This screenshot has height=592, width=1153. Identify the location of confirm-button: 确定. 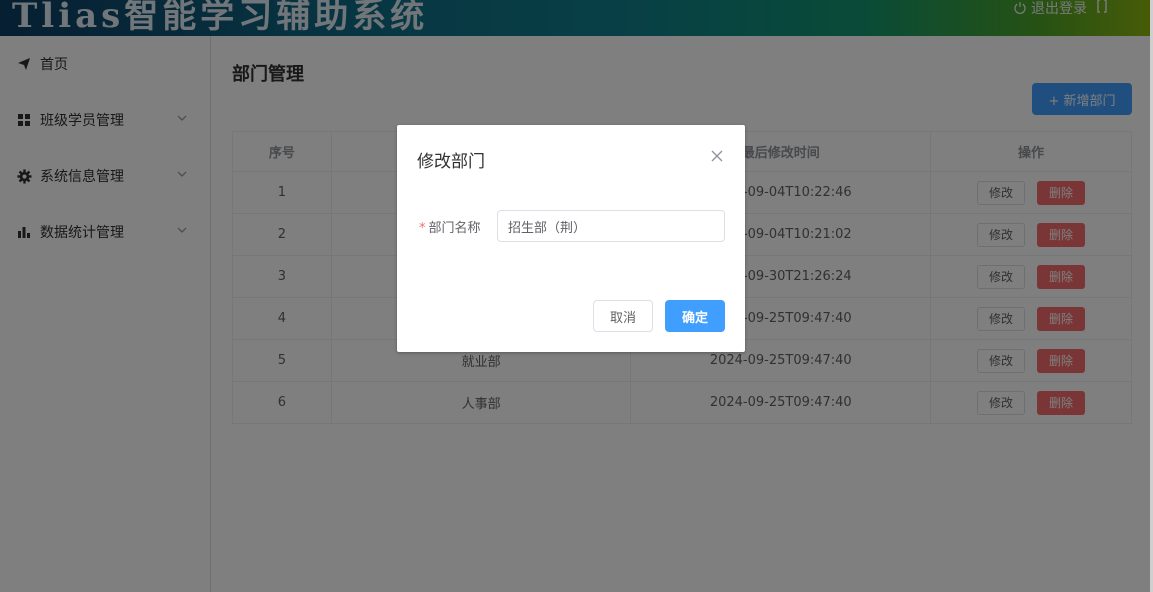
(695, 316).